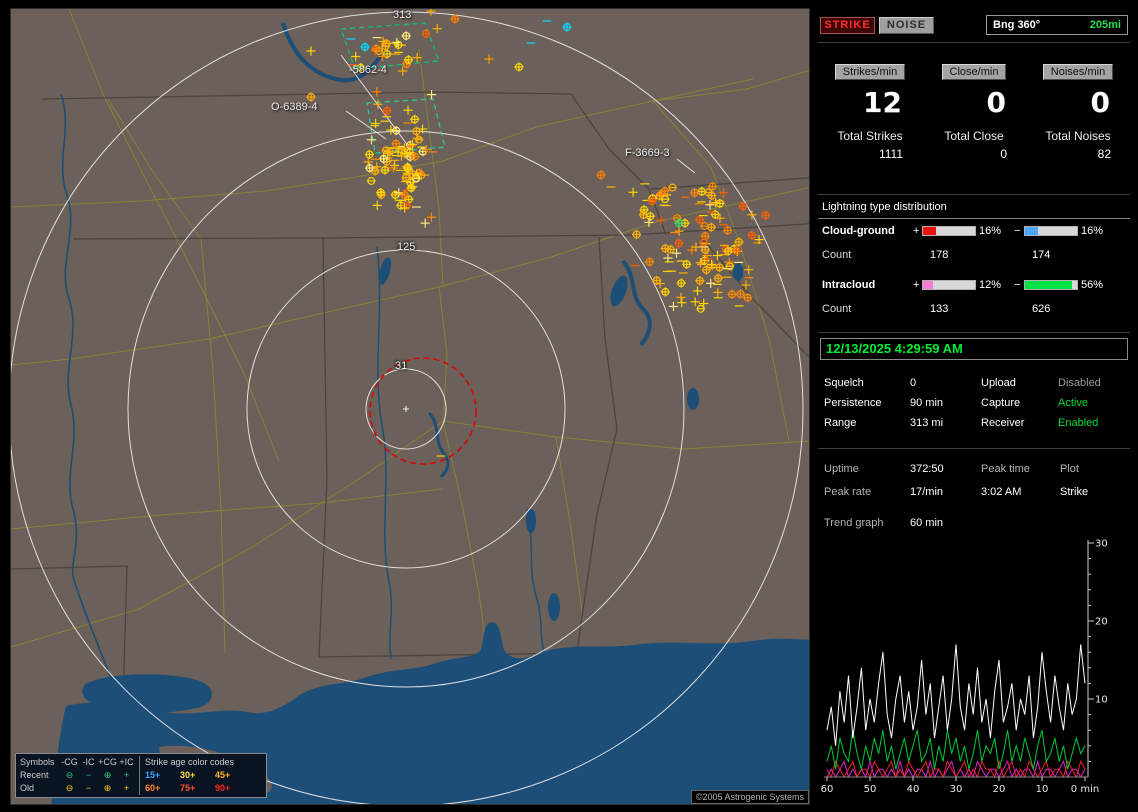  Describe the element at coordinates (849, 285) in the screenshot. I see `intracloud-label: Intracloud` at that location.